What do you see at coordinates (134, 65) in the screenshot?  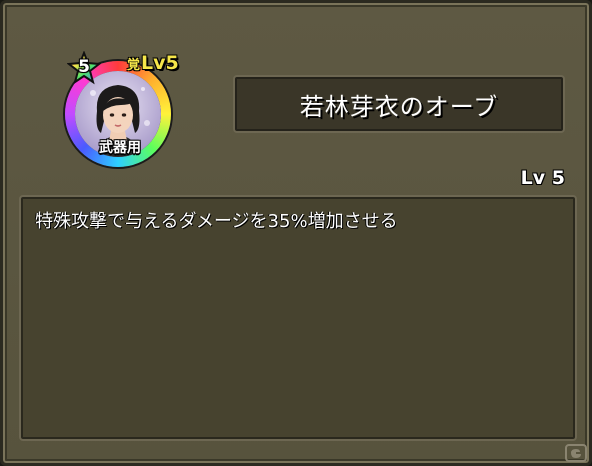 I see `awakening-mark-icon: 覚` at bounding box center [134, 65].